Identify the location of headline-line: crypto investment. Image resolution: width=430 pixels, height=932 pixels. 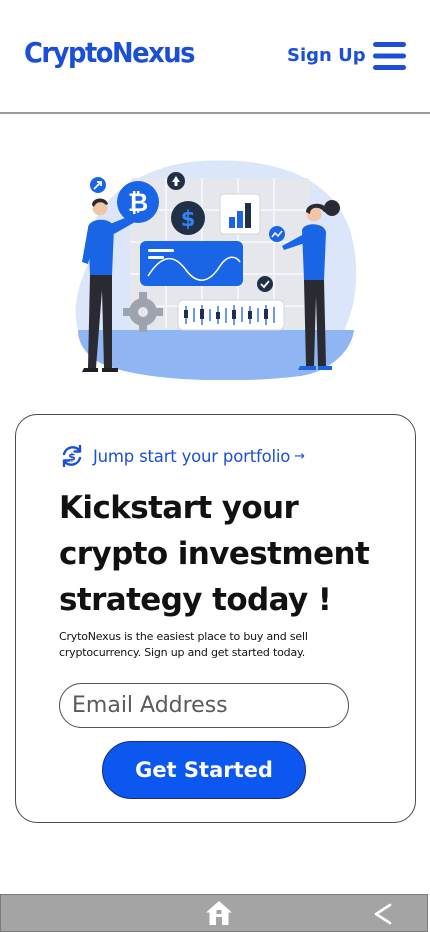
(214, 554).